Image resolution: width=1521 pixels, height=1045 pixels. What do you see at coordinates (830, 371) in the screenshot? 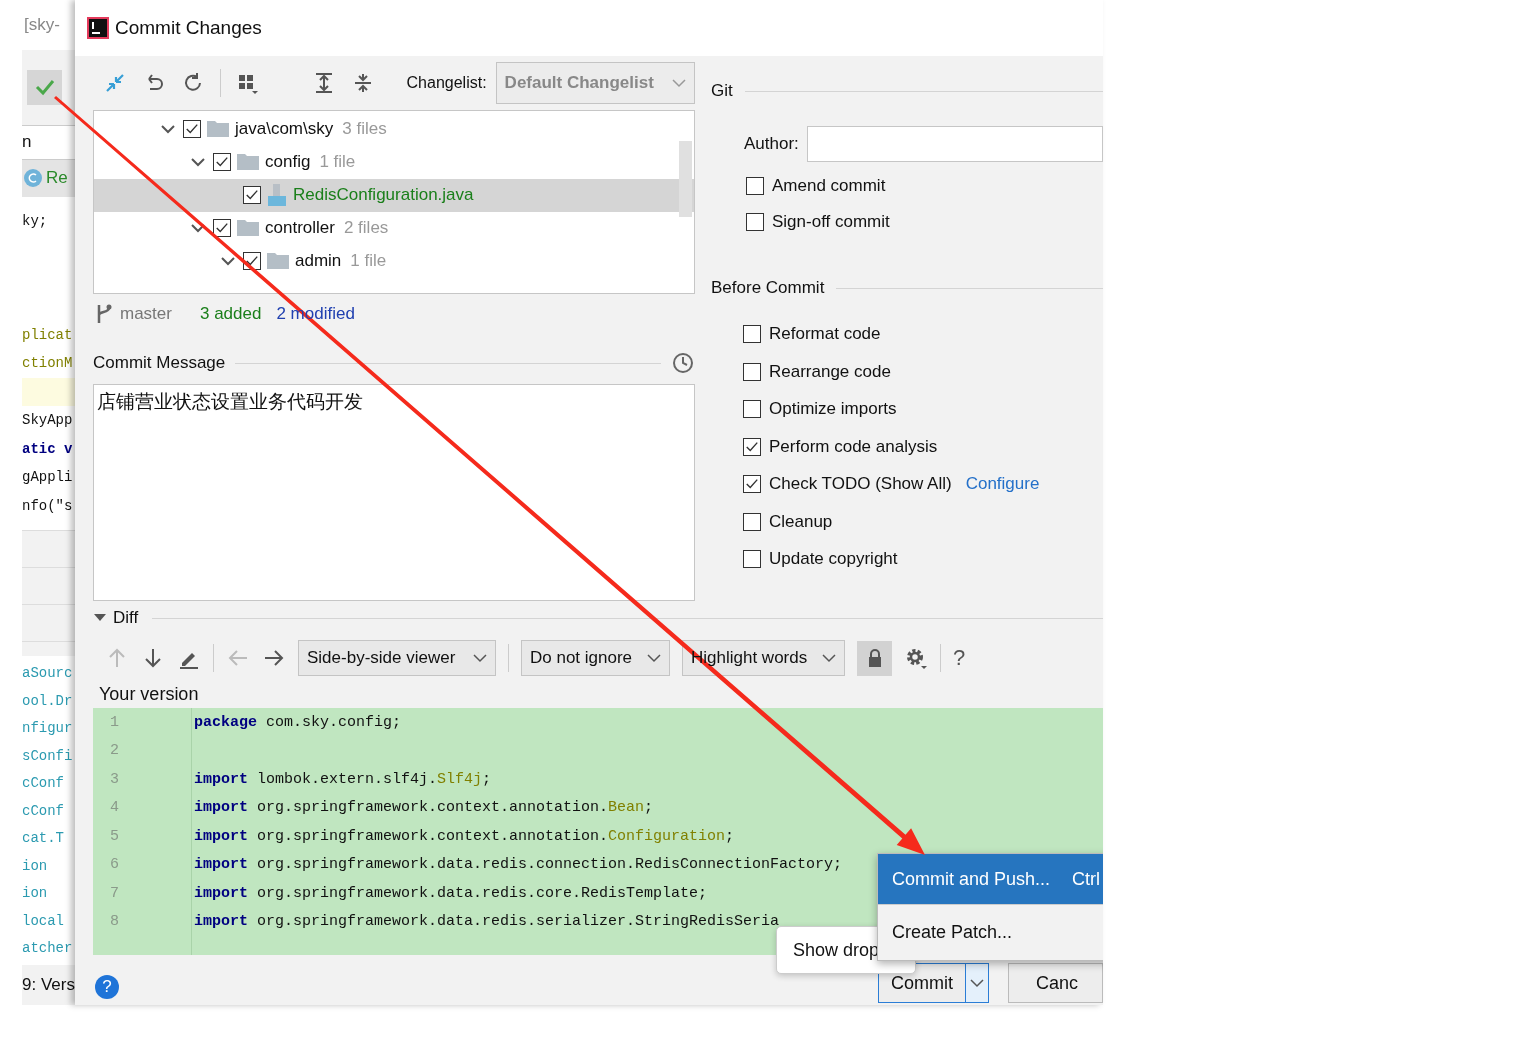
I see `option-label: Rearrange code` at bounding box center [830, 371].